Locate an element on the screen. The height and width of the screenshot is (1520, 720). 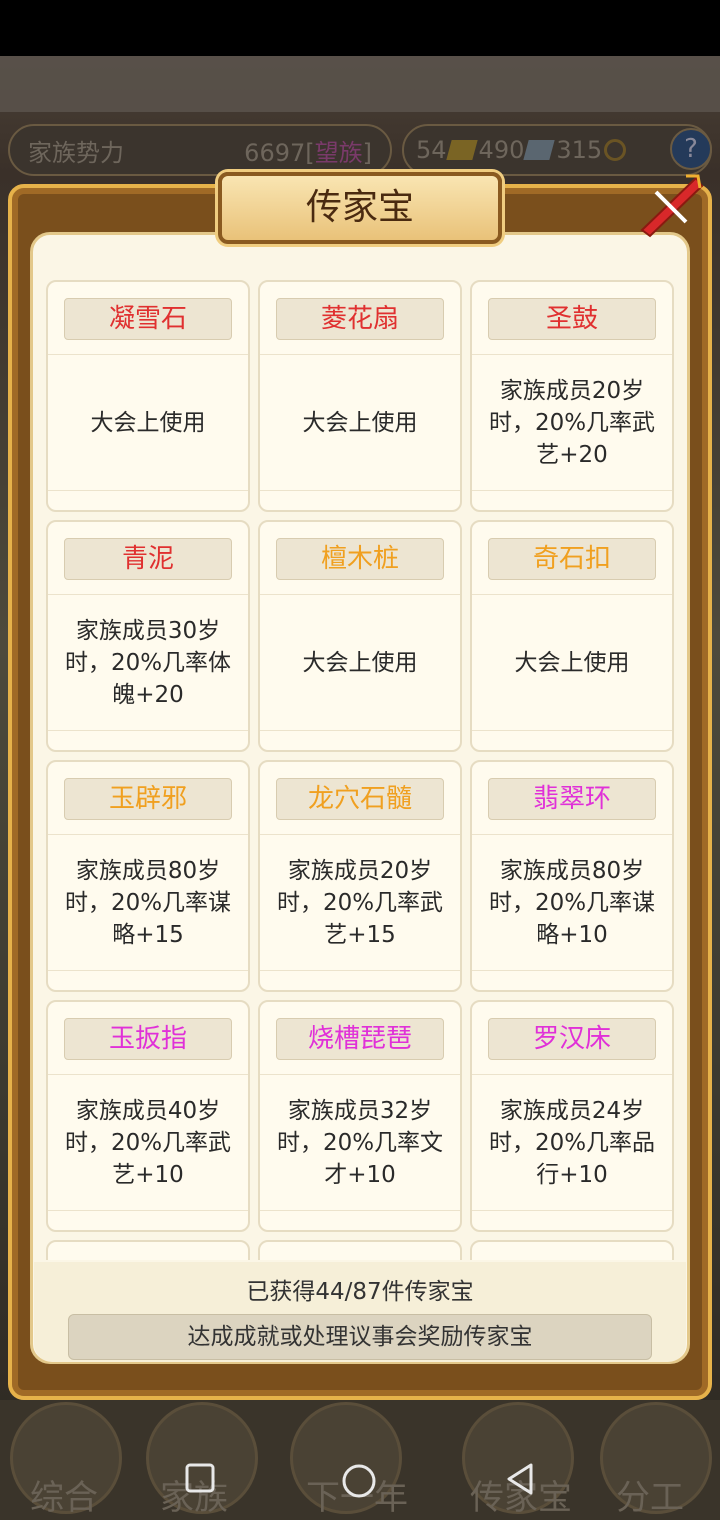
heirloom-description: 家族成员80岁时，20%几率谋略+10 is located at coordinates (572, 903).